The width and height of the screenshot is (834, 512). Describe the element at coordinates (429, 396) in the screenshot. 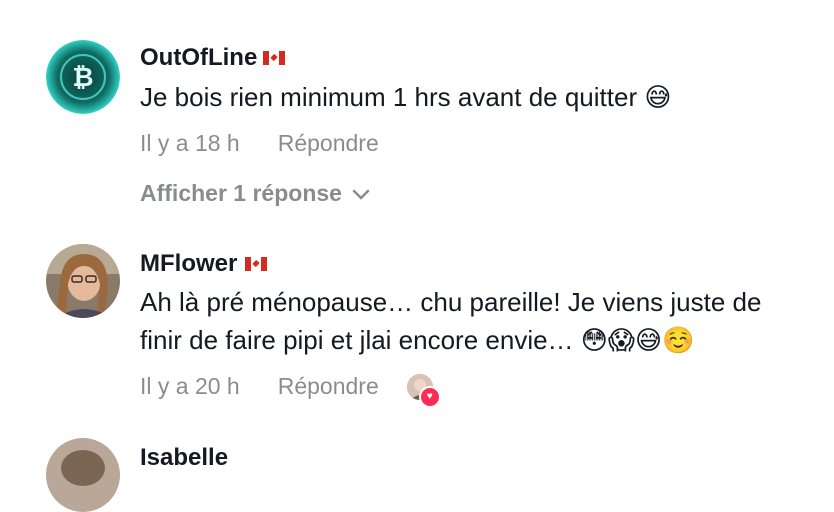

I see `heart-icon: ♥` at that location.